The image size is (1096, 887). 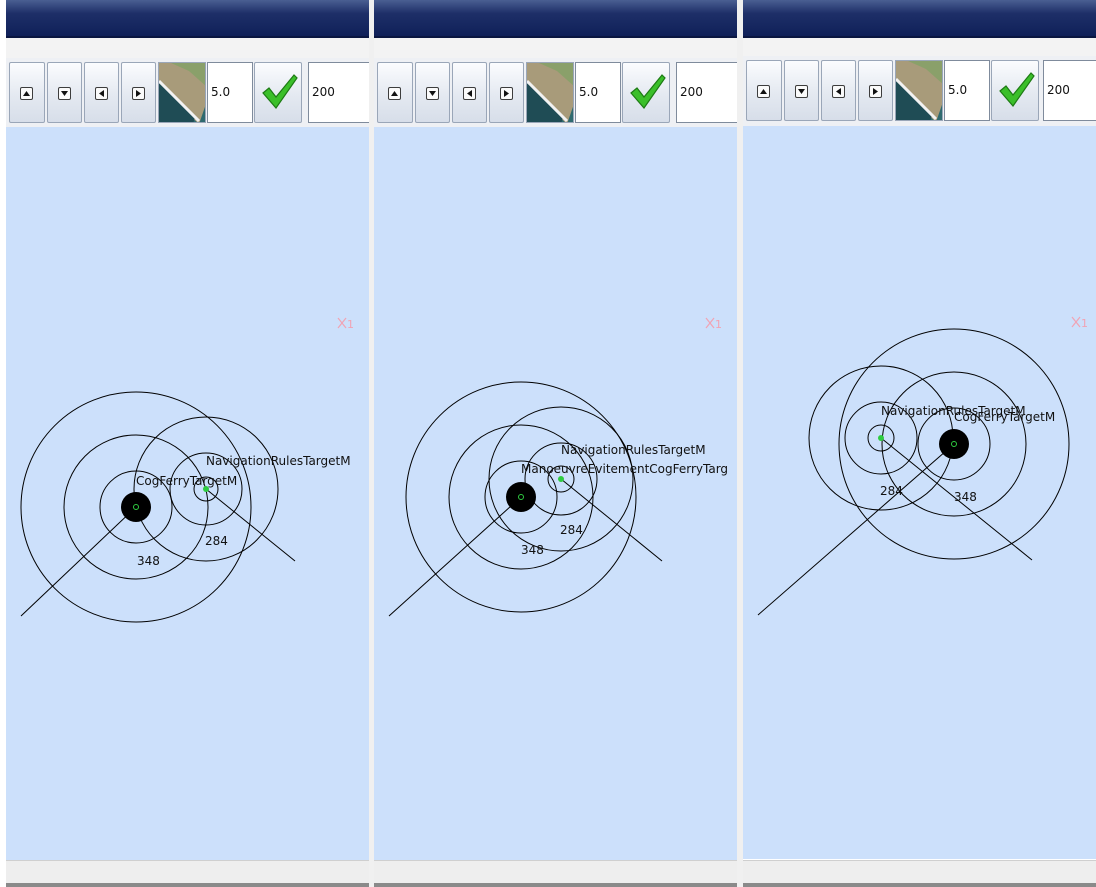 I want to click on target-heading-vector, so click(x=611, y=520).